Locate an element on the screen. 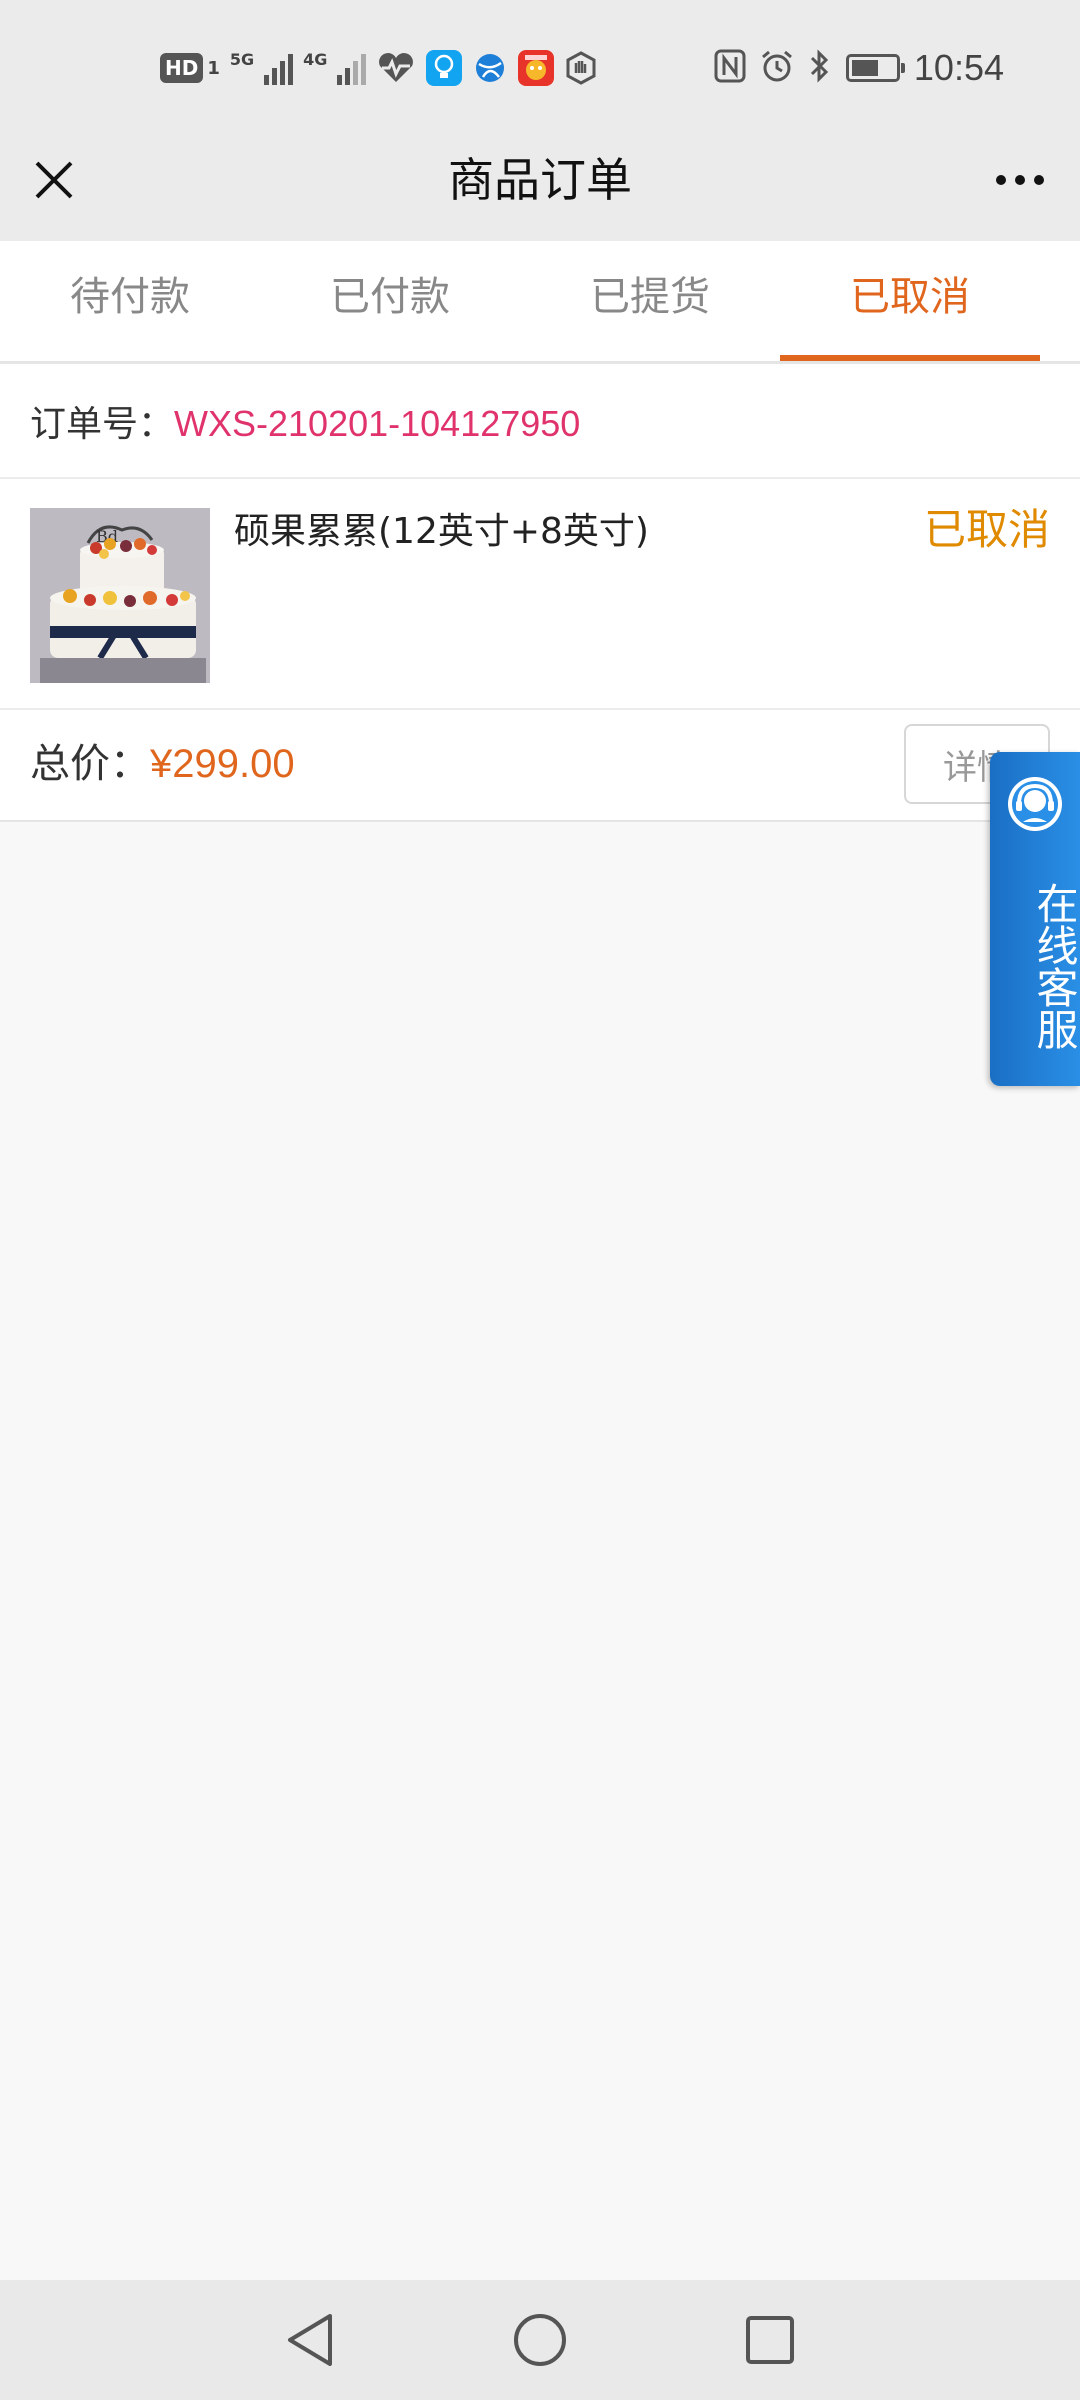  order-number-value: WXS-210201-104127950 is located at coordinates (377, 423).